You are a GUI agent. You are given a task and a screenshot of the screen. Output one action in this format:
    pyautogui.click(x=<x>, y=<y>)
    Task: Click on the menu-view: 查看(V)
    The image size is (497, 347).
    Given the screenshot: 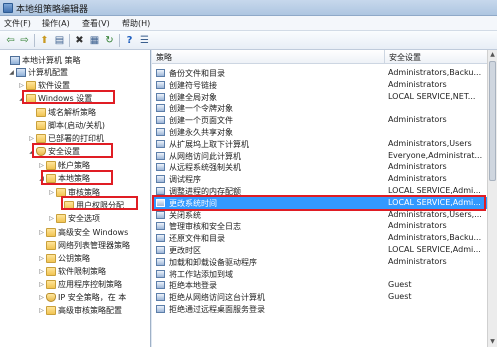 What is the action you would take?
    pyautogui.click(x=96, y=23)
    